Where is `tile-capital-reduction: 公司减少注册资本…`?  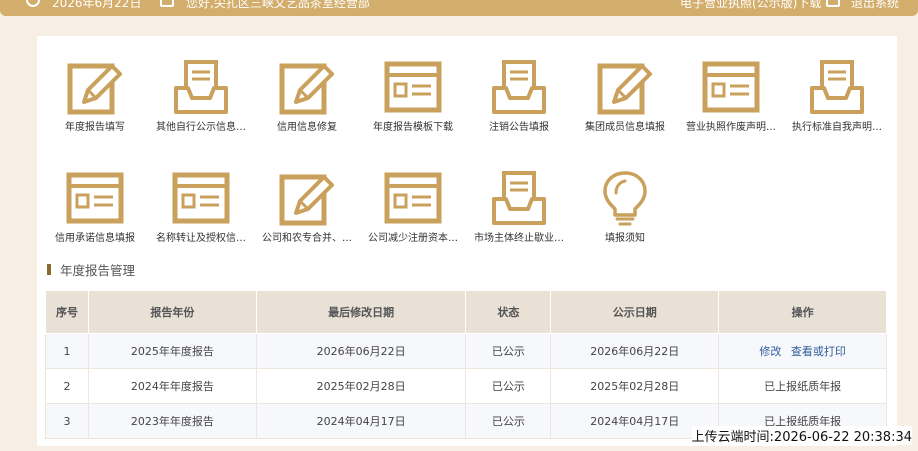 tile-capital-reduction: 公司减少注册资本… is located at coordinates (413, 201).